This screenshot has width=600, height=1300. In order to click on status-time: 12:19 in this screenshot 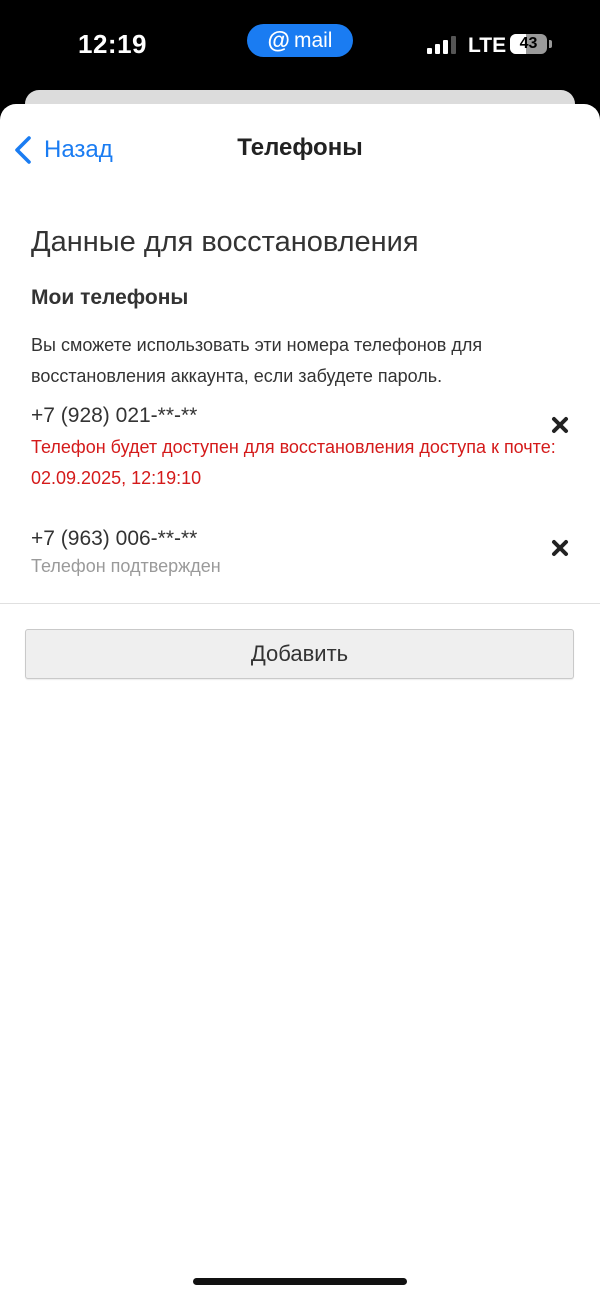, I will do `click(112, 44)`.